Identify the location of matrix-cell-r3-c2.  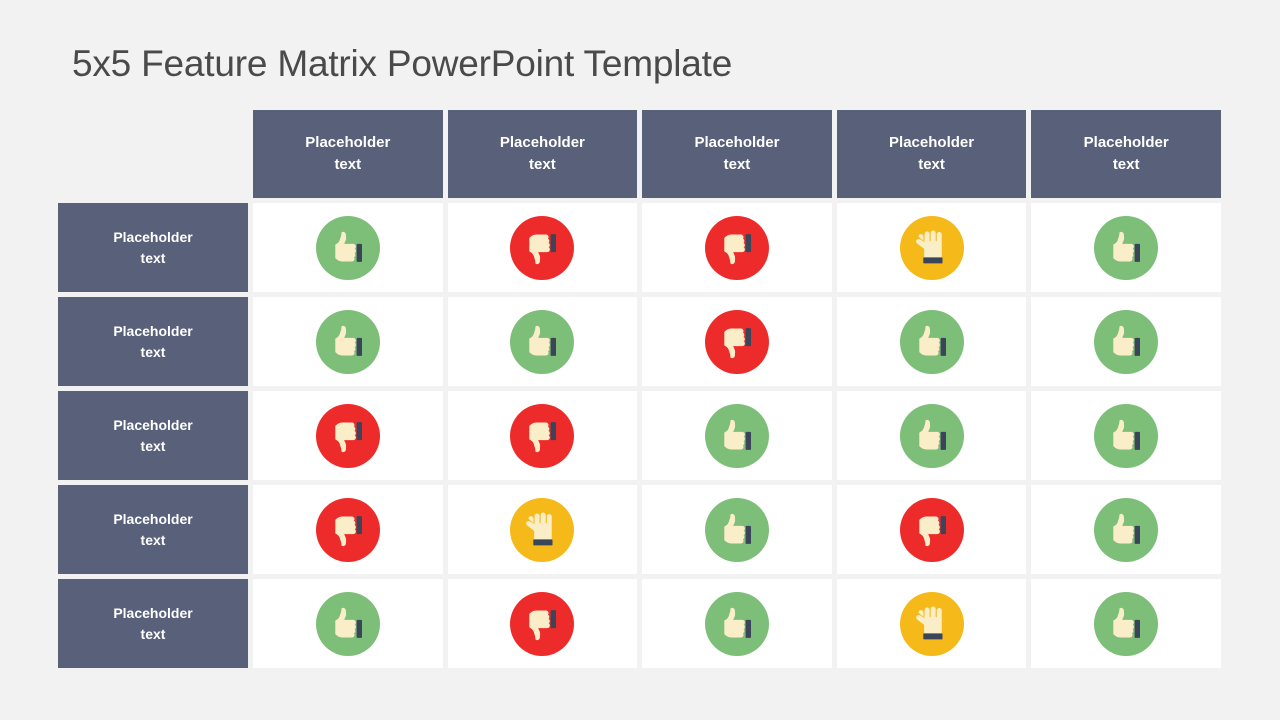
(542, 435).